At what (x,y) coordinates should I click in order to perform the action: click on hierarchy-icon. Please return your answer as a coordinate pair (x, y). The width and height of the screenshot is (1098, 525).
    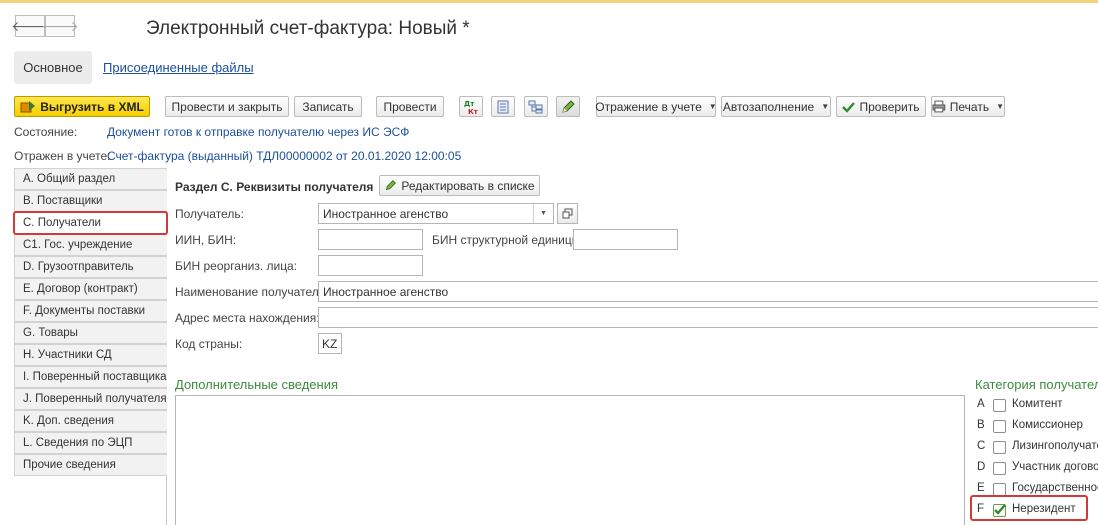
    Looking at the image, I should click on (535, 106).